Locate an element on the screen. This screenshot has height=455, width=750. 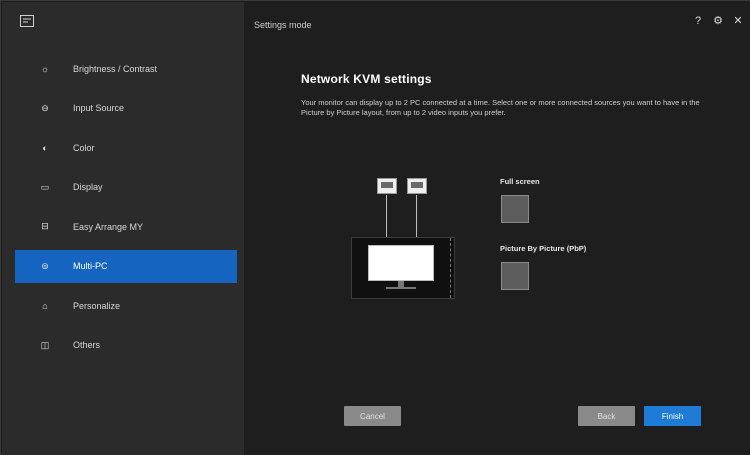
sidebar-item-color: ◐ Color is located at coordinates (126, 147).